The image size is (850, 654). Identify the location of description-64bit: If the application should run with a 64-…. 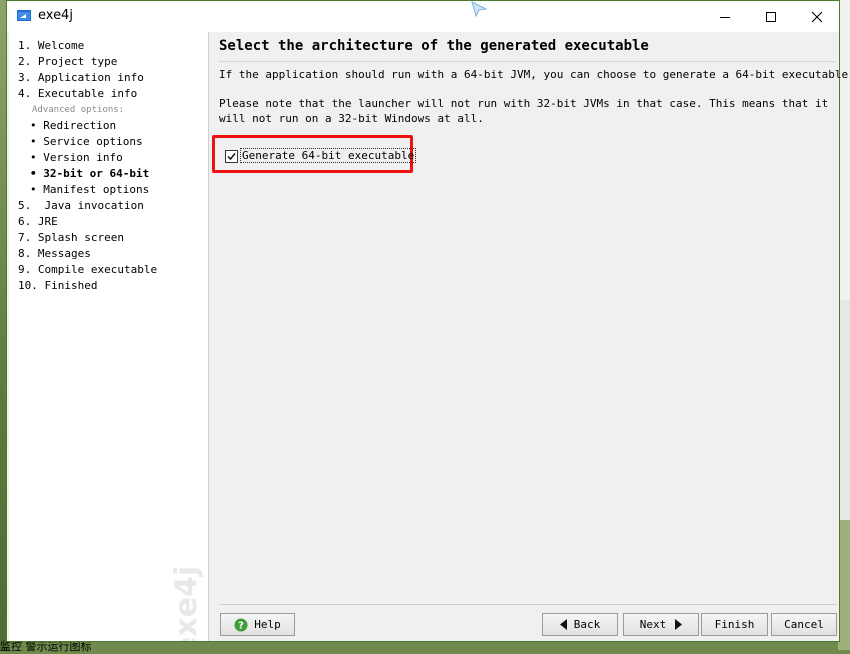
(534, 74).